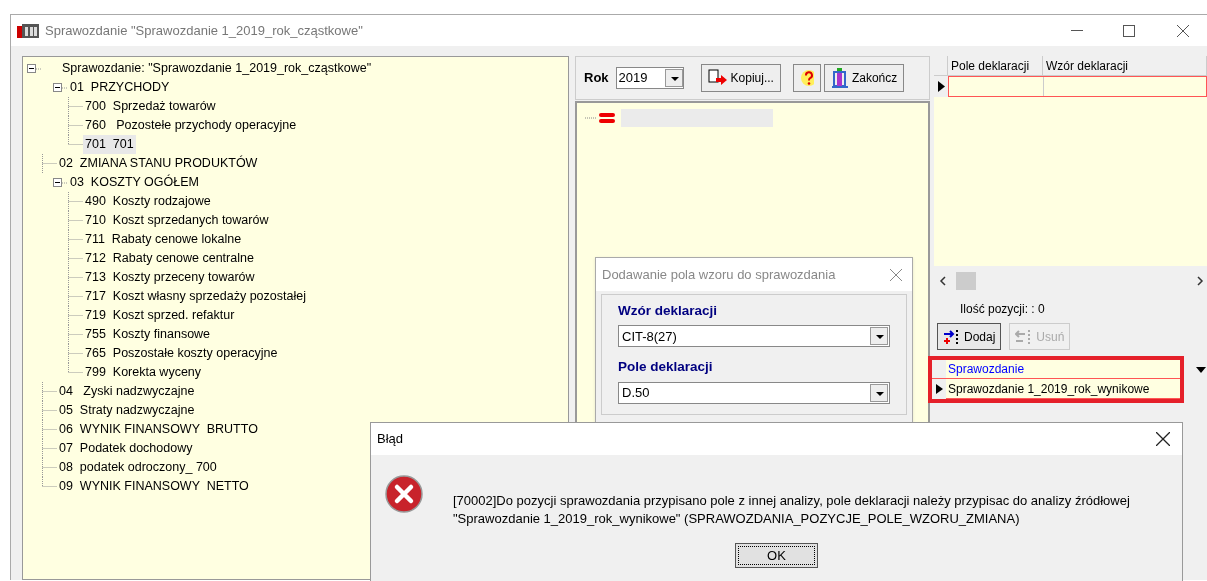 Image resolution: width=1207 pixels, height=581 pixels. What do you see at coordinates (596, 78) in the screenshot?
I see `year-label: Rok` at bounding box center [596, 78].